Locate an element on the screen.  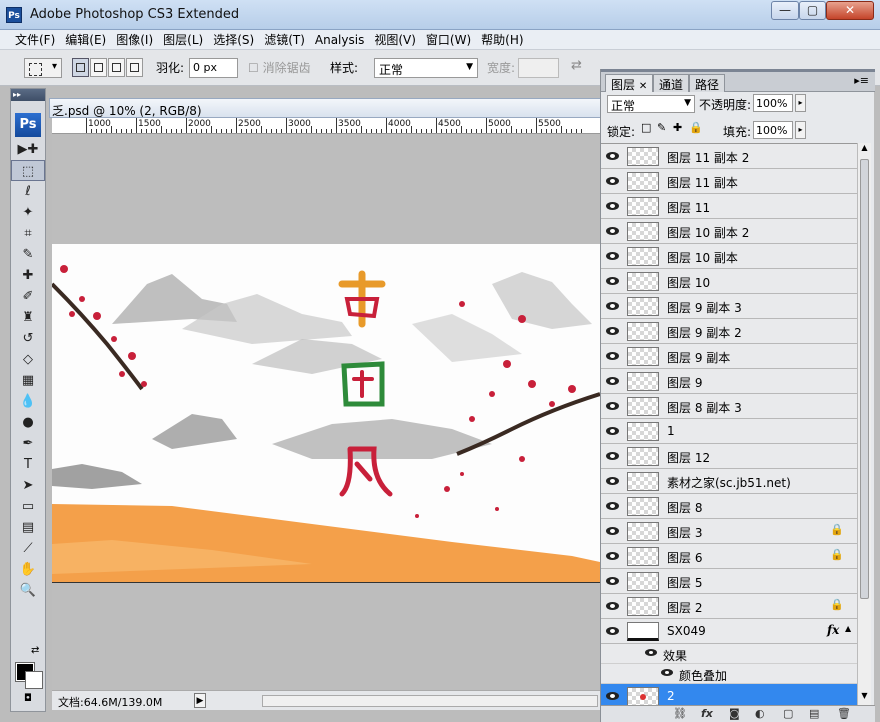
effects-eye-icon is located at coordinates (652, 653).